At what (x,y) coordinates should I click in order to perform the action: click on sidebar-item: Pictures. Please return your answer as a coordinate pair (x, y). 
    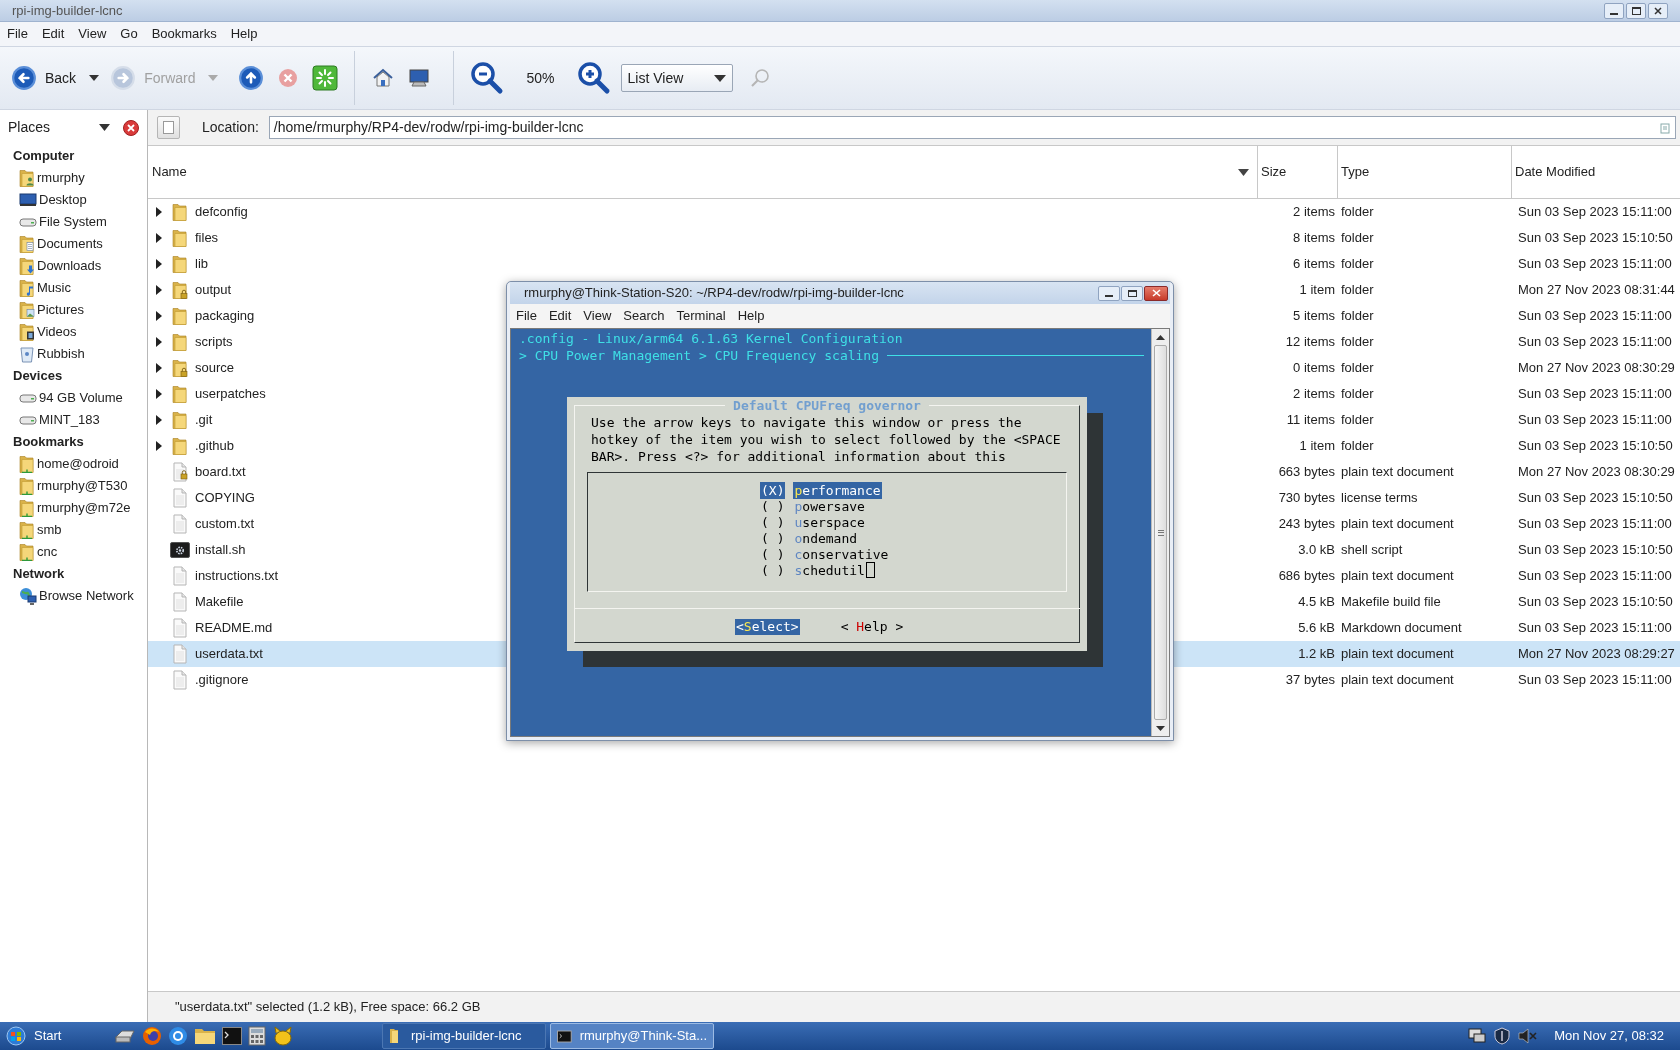
    Looking at the image, I should click on (60, 310).